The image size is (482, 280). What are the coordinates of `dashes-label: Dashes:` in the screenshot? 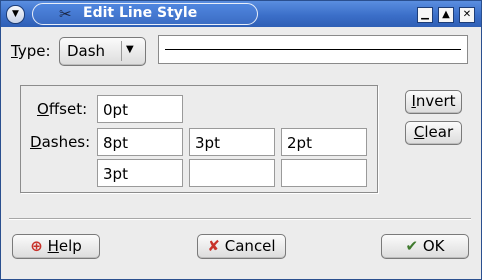 It's located at (60, 142).